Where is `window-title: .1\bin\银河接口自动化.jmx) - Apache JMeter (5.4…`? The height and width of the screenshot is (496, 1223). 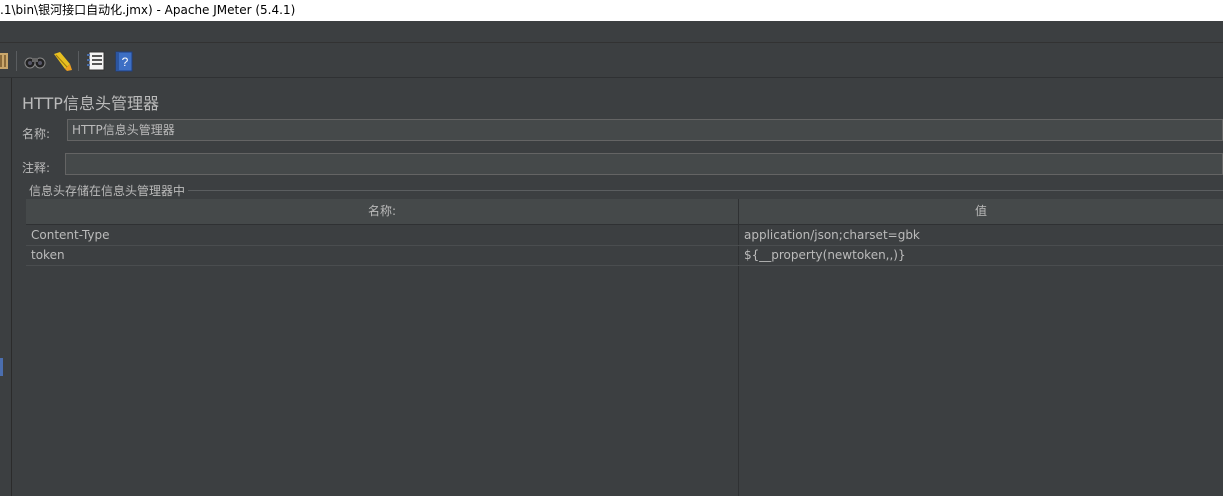 window-title: .1\bin\银河接口自动化.jmx) - Apache JMeter (5.4… is located at coordinates (148, 10).